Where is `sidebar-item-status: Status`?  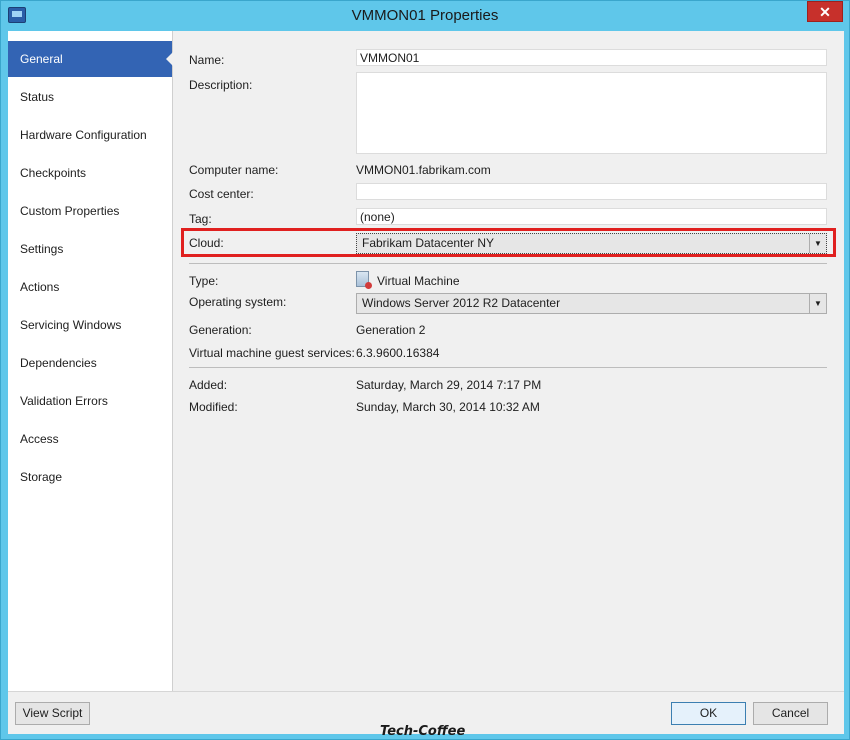
sidebar-item-status: Status is located at coordinates (90, 97).